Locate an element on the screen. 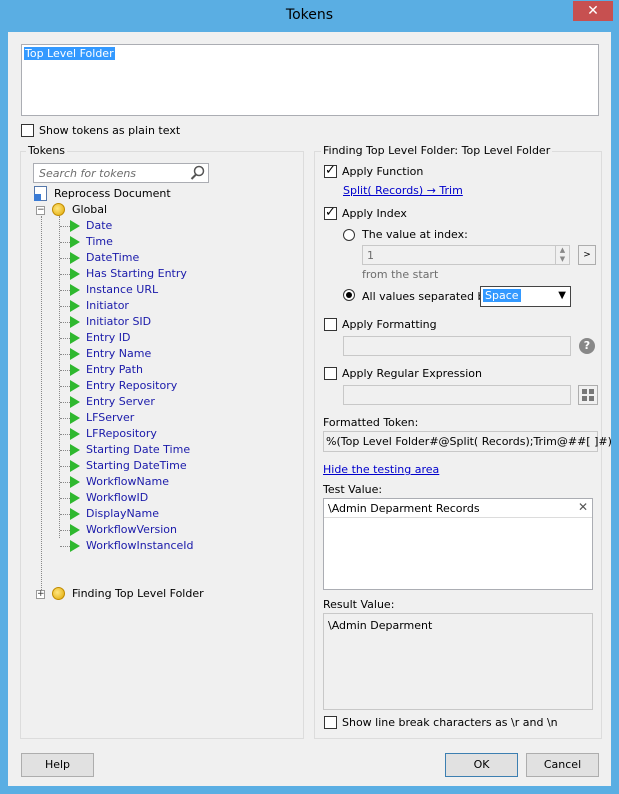 Image resolution: width=619 pixels, height=794 pixels. test-value-label: Test Value: is located at coordinates (353, 489).